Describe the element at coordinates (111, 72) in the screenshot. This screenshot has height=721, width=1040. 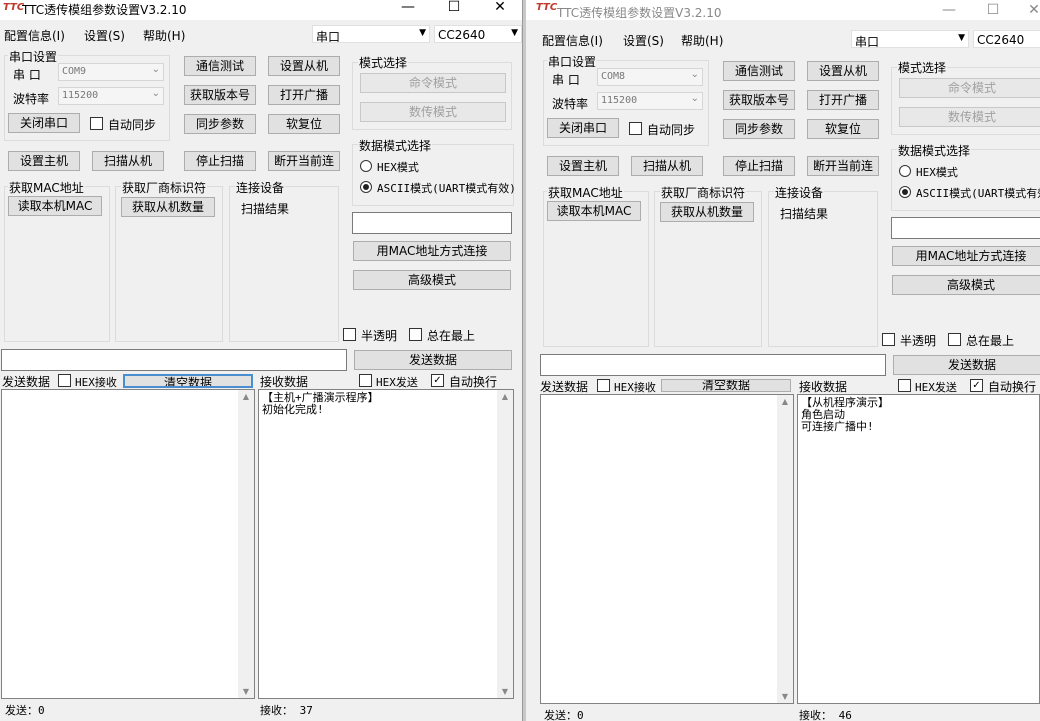
I see `com-port-select: COM9 ⌄` at that location.